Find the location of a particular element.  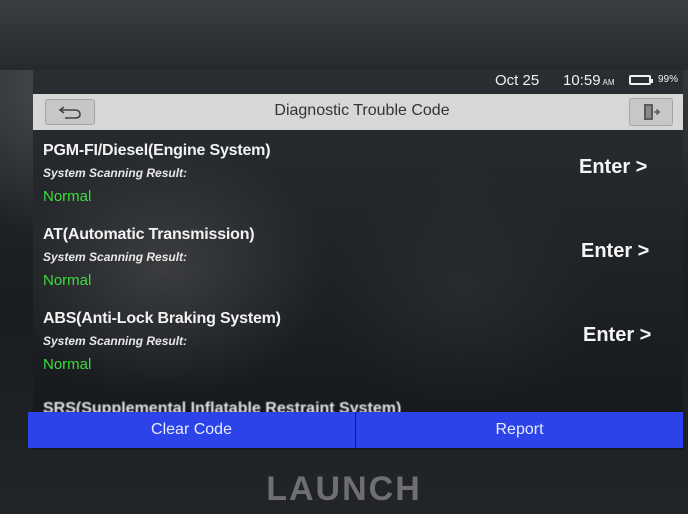

system-name: PGM-FI/Diesel(Engine System) is located at coordinates (157, 150).